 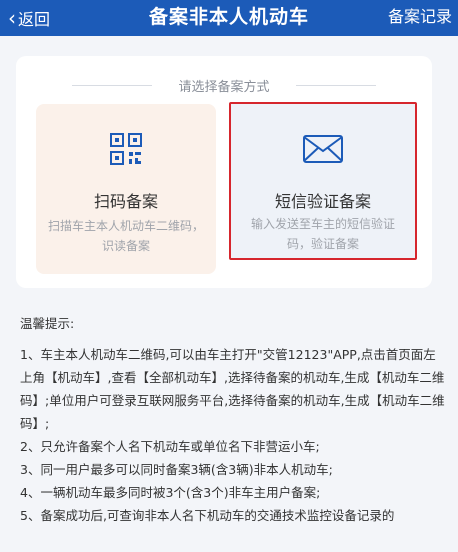 I want to click on tips-title: 温馨提示:, so click(x=47, y=323).